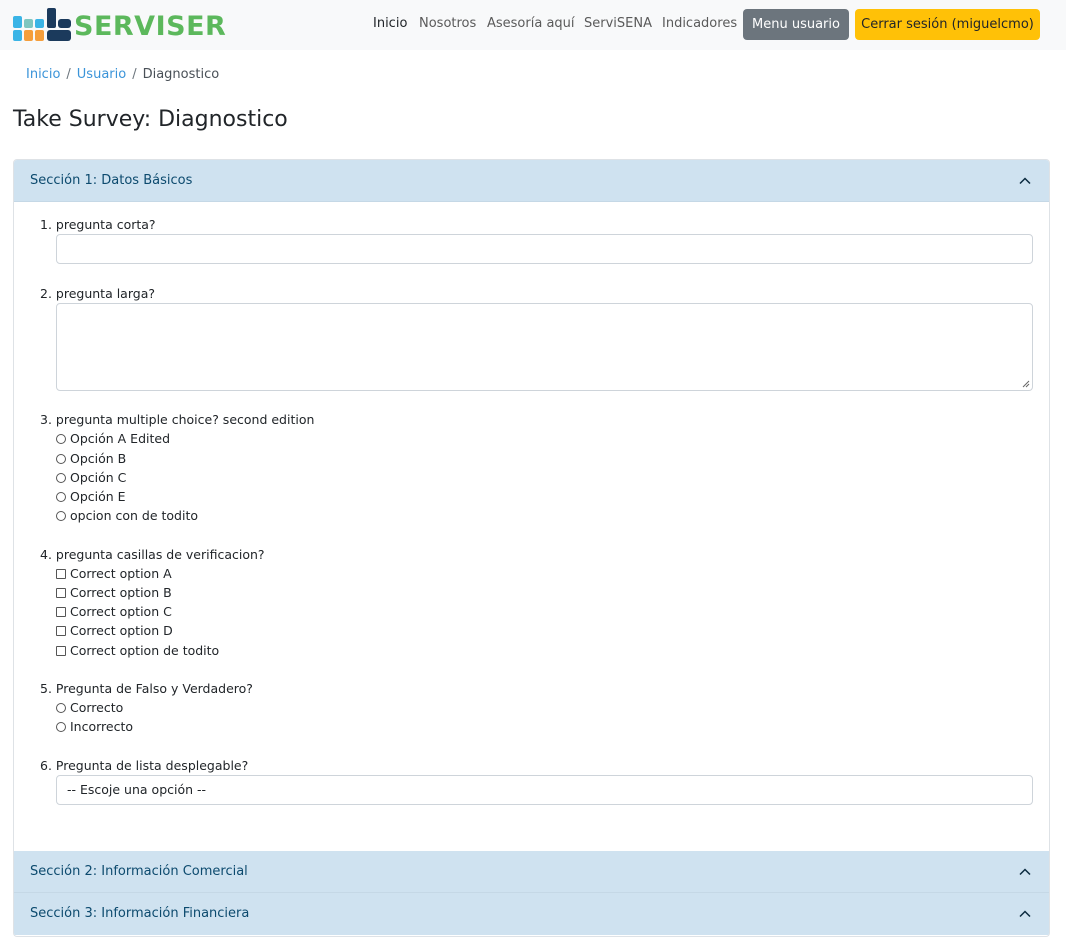 The width and height of the screenshot is (1066, 946). I want to click on section-3-title: Sección 3: Información Financiera, so click(140, 913).